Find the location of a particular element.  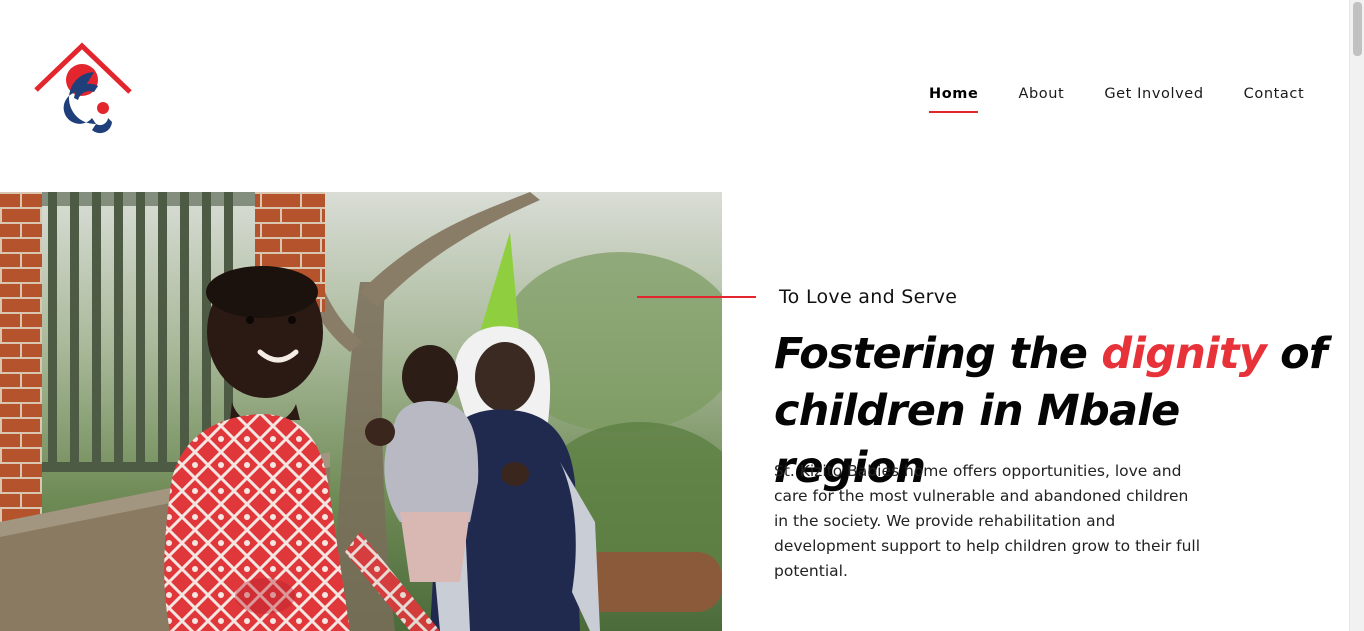

main-nav: Home About Get Involved Contact is located at coordinates (1117, 99).